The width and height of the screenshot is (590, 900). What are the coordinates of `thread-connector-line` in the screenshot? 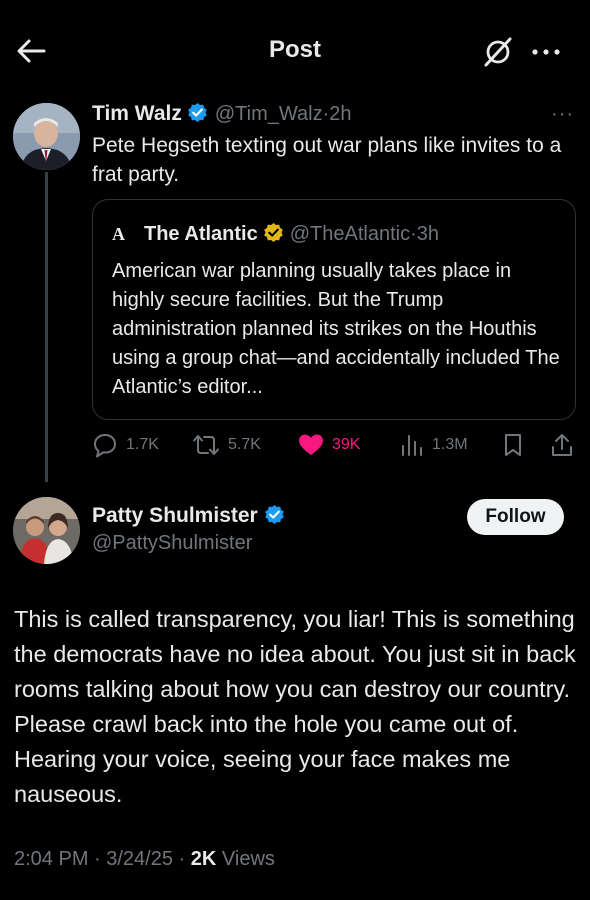 It's located at (46, 327).